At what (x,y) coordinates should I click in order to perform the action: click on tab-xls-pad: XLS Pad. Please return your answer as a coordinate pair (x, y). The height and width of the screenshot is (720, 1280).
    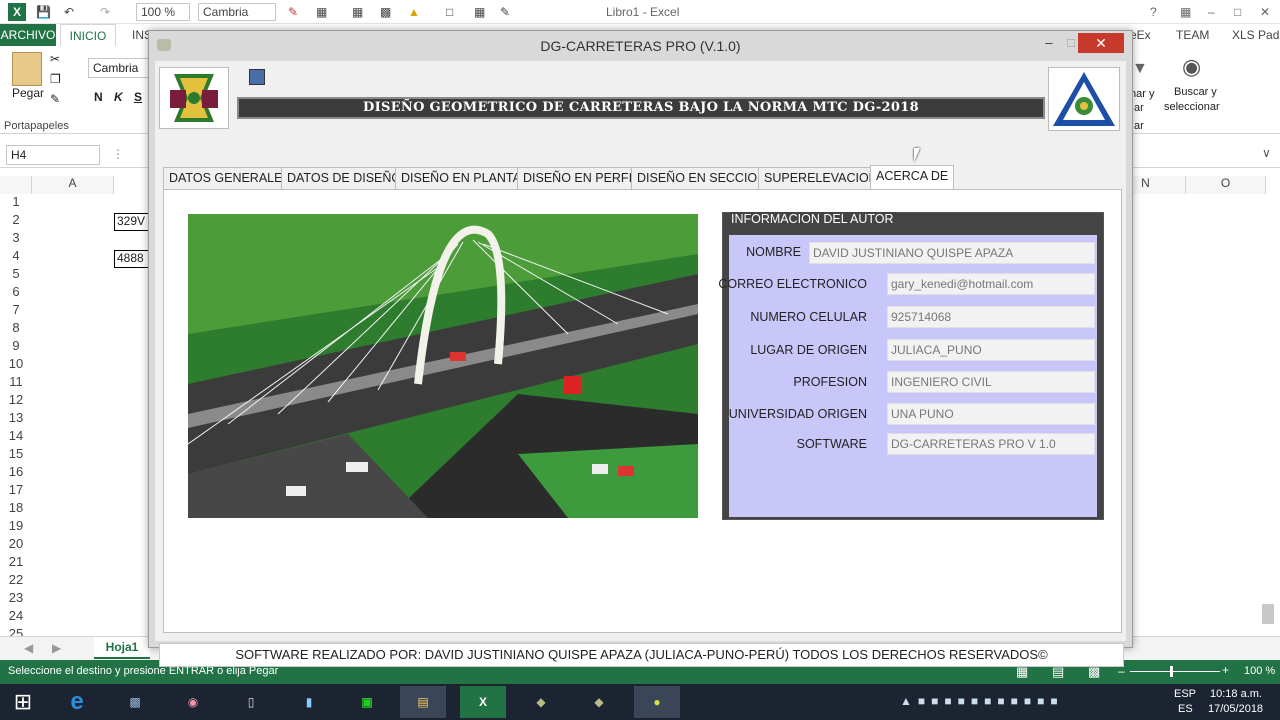
    Looking at the image, I should click on (1255, 35).